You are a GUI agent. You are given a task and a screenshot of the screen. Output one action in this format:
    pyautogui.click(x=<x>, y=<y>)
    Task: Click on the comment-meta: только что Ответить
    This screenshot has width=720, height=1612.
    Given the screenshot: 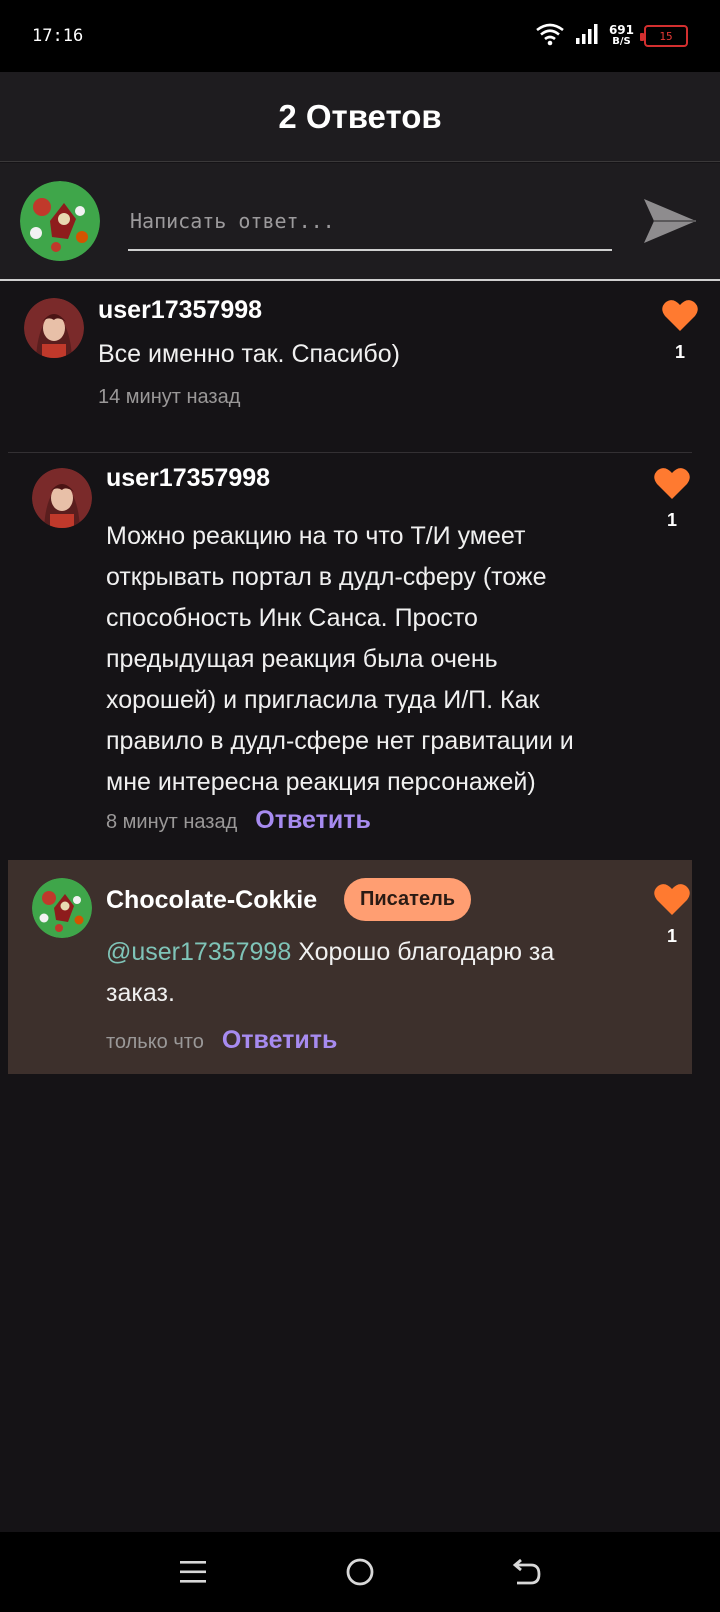 What is the action you would take?
    pyautogui.click(x=221, y=1040)
    